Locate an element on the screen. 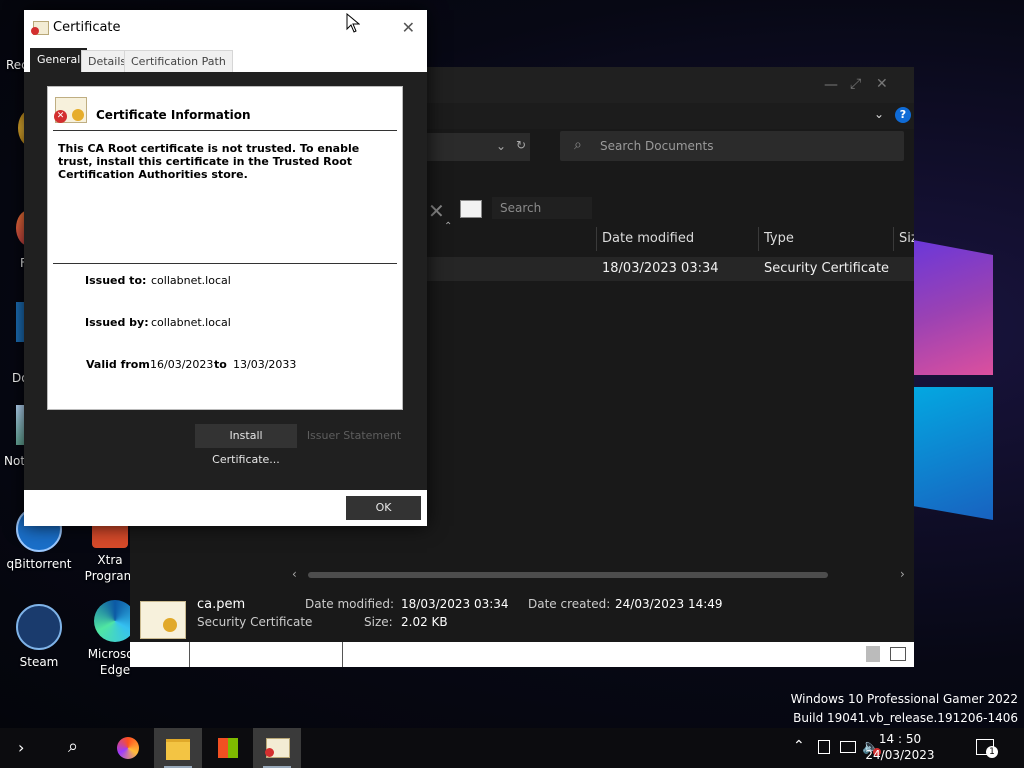 The width and height of the screenshot is (1024, 768). desktop-icon-label-not: Not is located at coordinates (15, 461).